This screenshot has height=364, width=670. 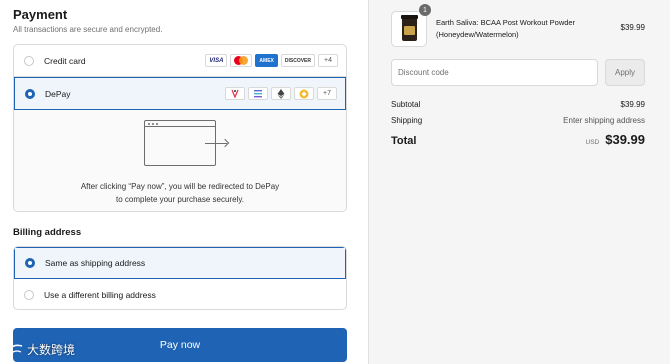 What do you see at coordinates (625, 72) in the screenshot?
I see `apply-discount-button: Apply` at bounding box center [625, 72].